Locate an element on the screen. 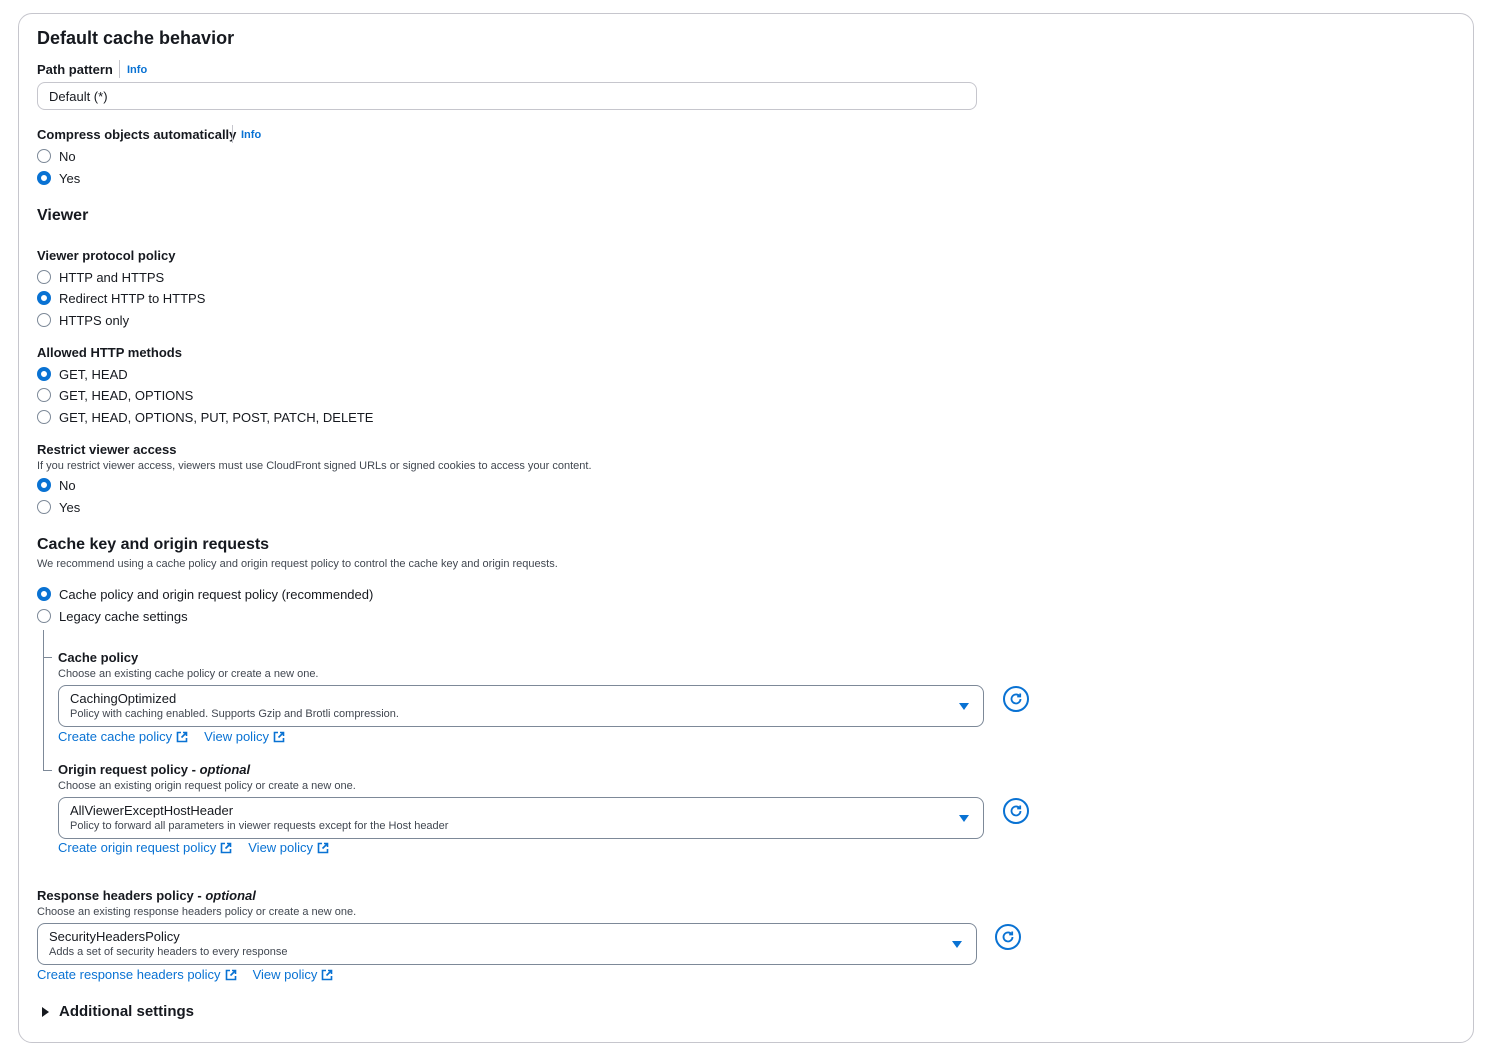 The height and width of the screenshot is (1051, 1486). methods-option-get-head-options: GET, HEAD, OPTIONS is located at coordinates (115, 395).